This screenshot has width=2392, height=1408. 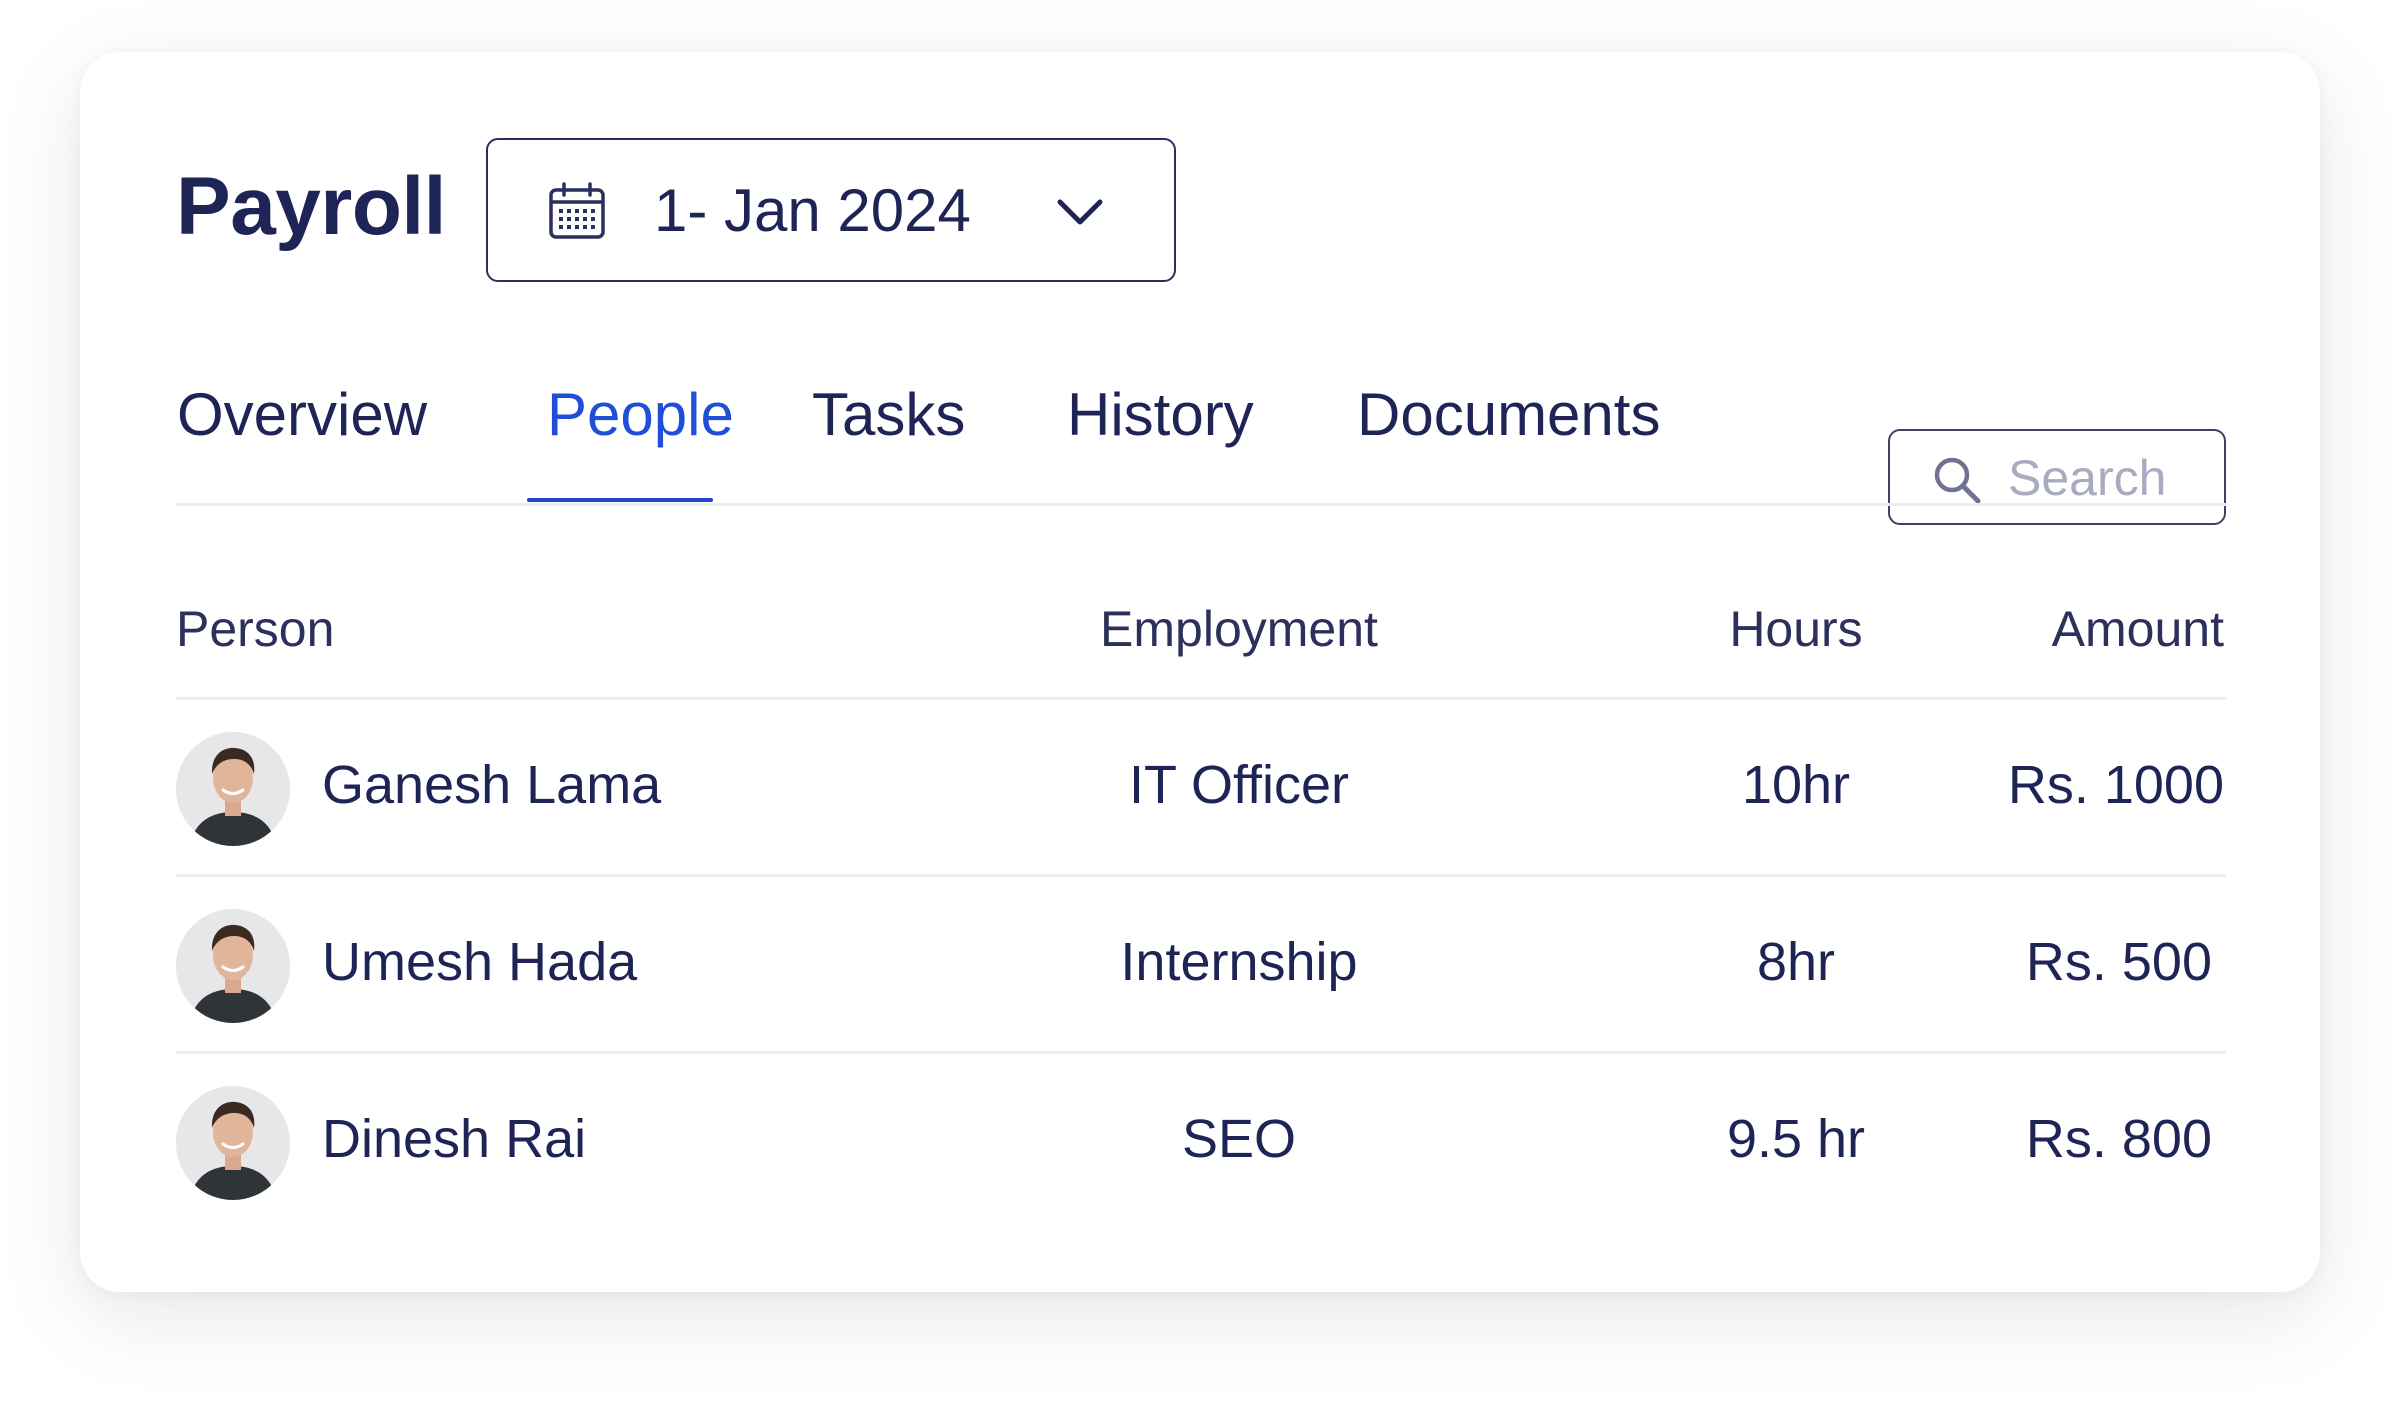 I want to click on date-picker: 1- Jan 2024, so click(x=831, y=210).